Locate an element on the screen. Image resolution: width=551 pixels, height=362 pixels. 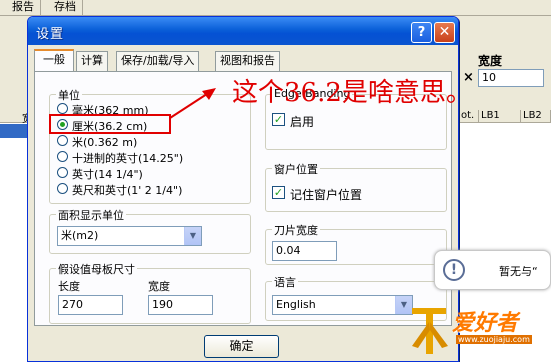
notification-text: 暂无与“ is located at coordinates (518, 271).